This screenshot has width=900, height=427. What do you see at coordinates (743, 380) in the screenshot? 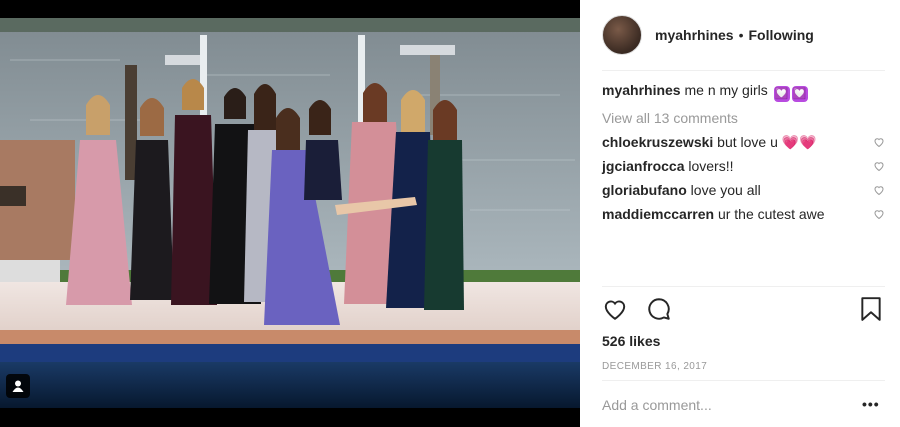
I see `comment-divider` at bounding box center [743, 380].